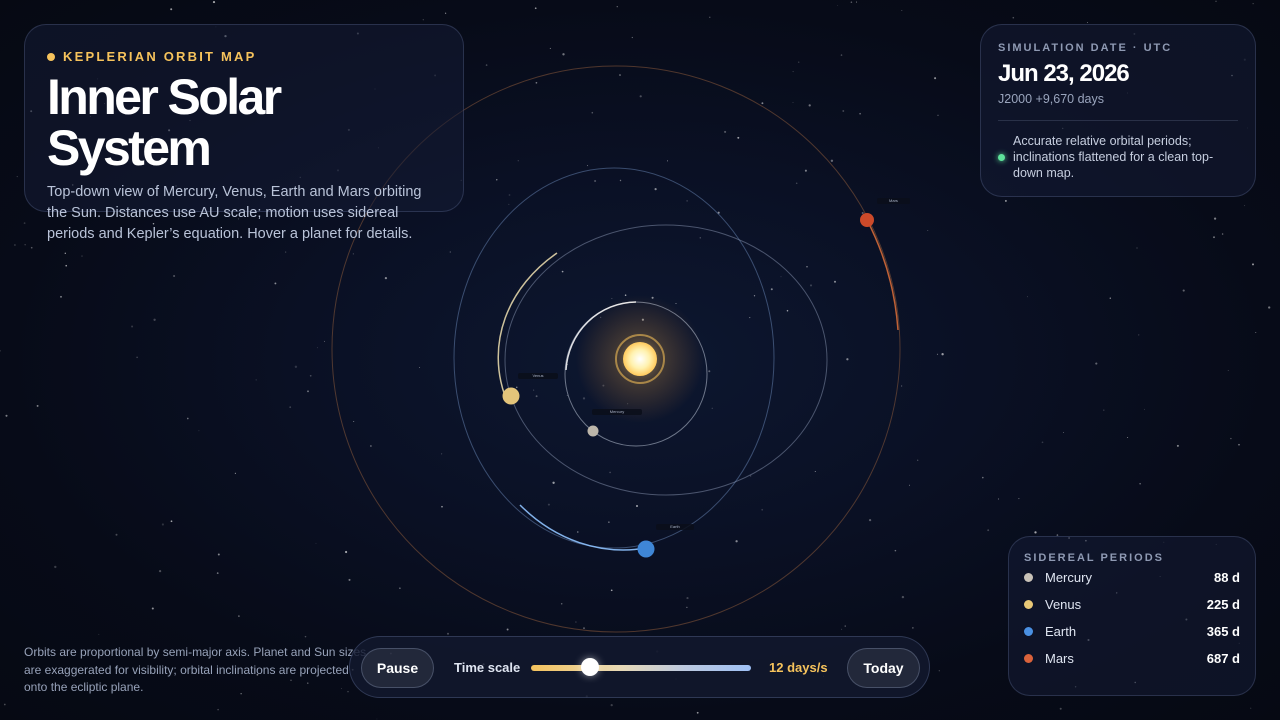 The width and height of the screenshot is (1280, 720). What do you see at coordinates (1085, 48) in the screenshot?
I see `simulation-date-label: SIMULATION DATE · UTC` at bounding box center [1085, 48].